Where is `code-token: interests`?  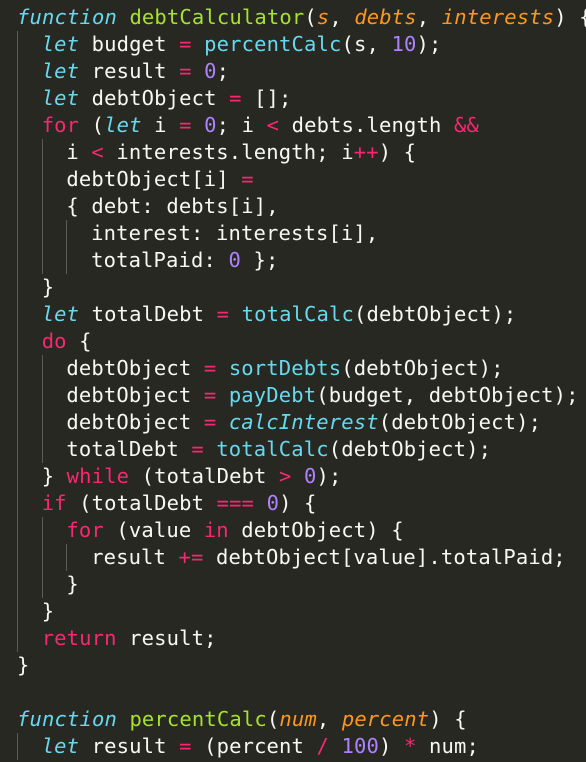 code-token: interests is located at coordinates (498, 17).